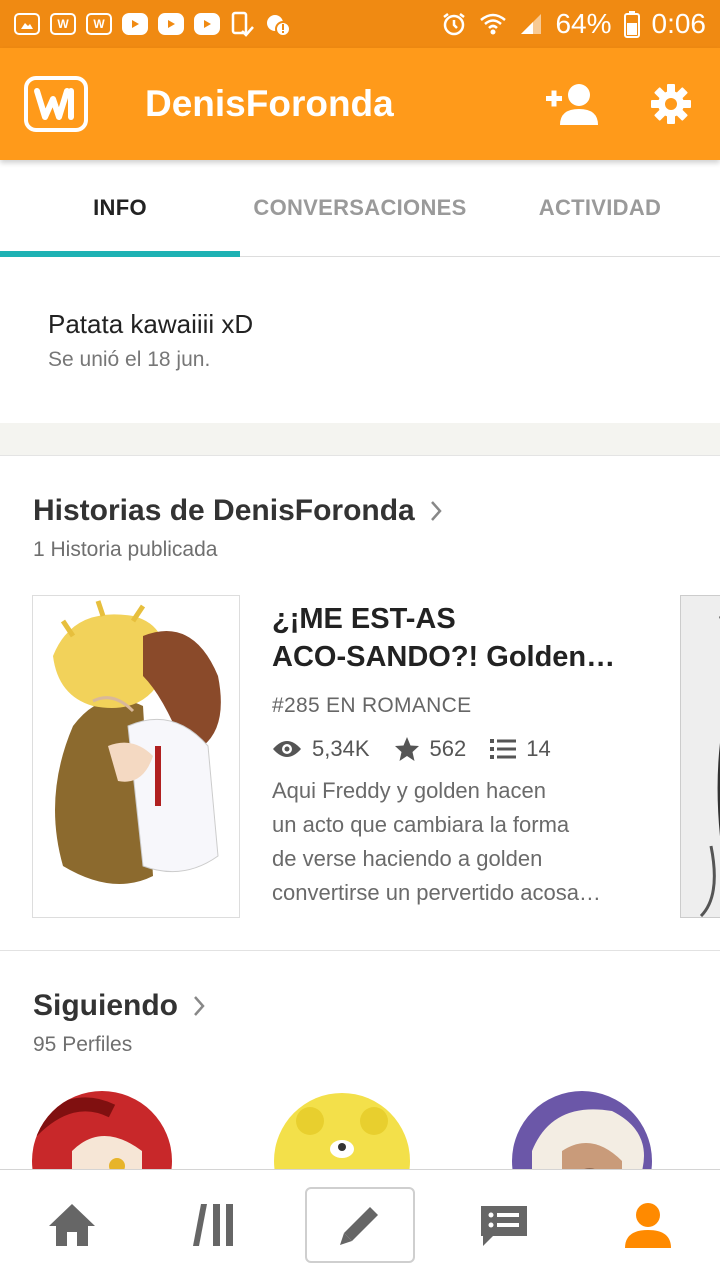 This screenshot has width=720, height=1280. I want to click on wattpad-notification-icon-2: W, so click(99, 24).